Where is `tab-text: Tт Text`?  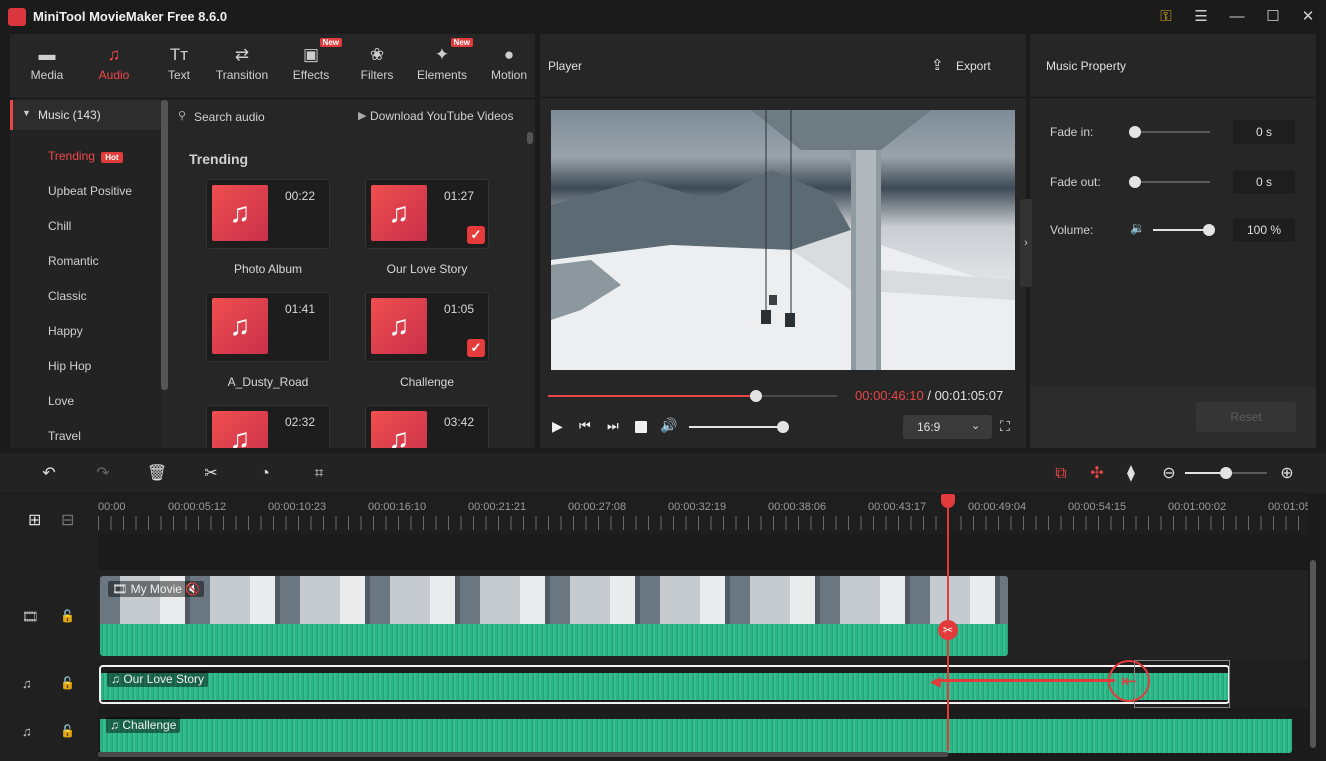 tab-text: Tт Text is located at coordinates (179, 67).